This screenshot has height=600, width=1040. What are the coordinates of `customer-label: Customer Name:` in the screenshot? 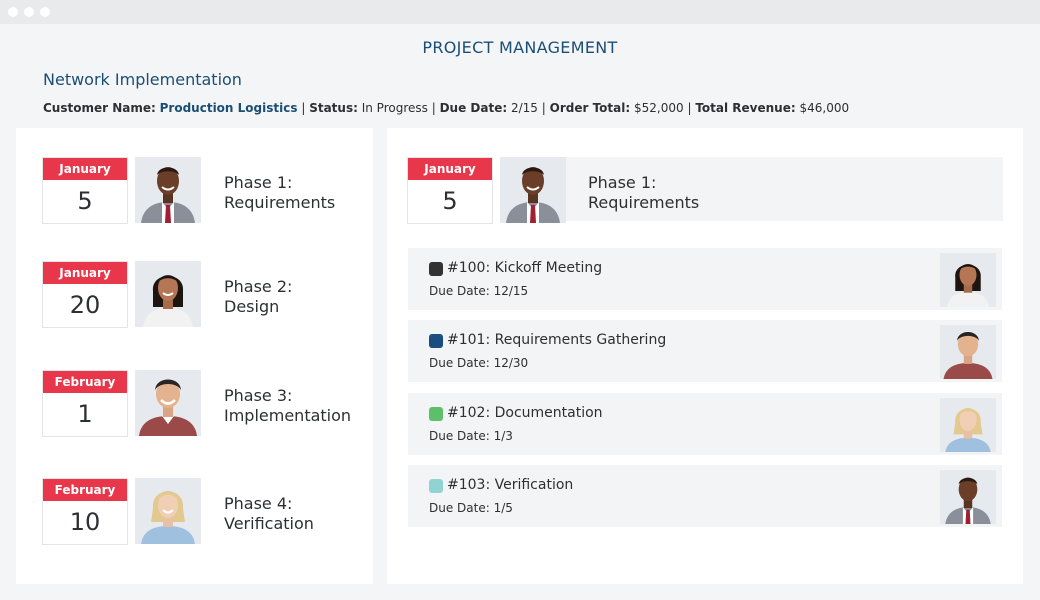 It's located at (99, 108).